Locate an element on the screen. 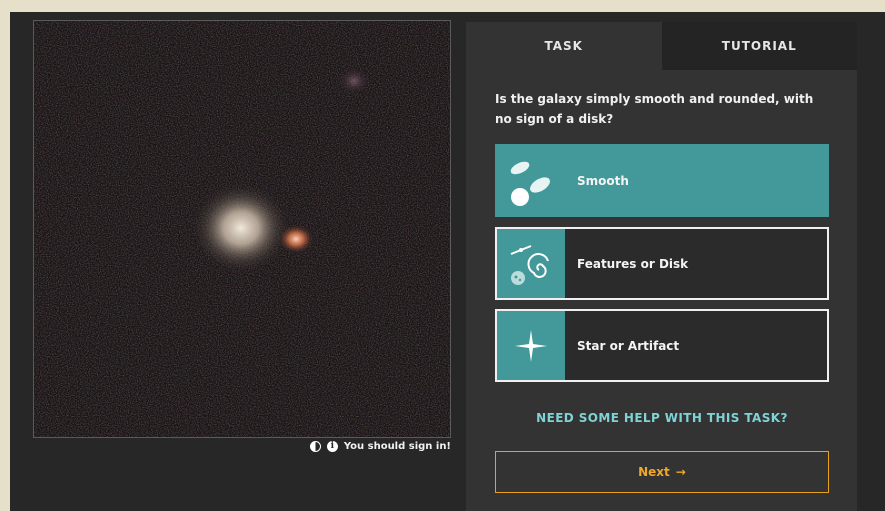  panel-tabs: TASK TUTORIAL is located at coordinates (661, 46).